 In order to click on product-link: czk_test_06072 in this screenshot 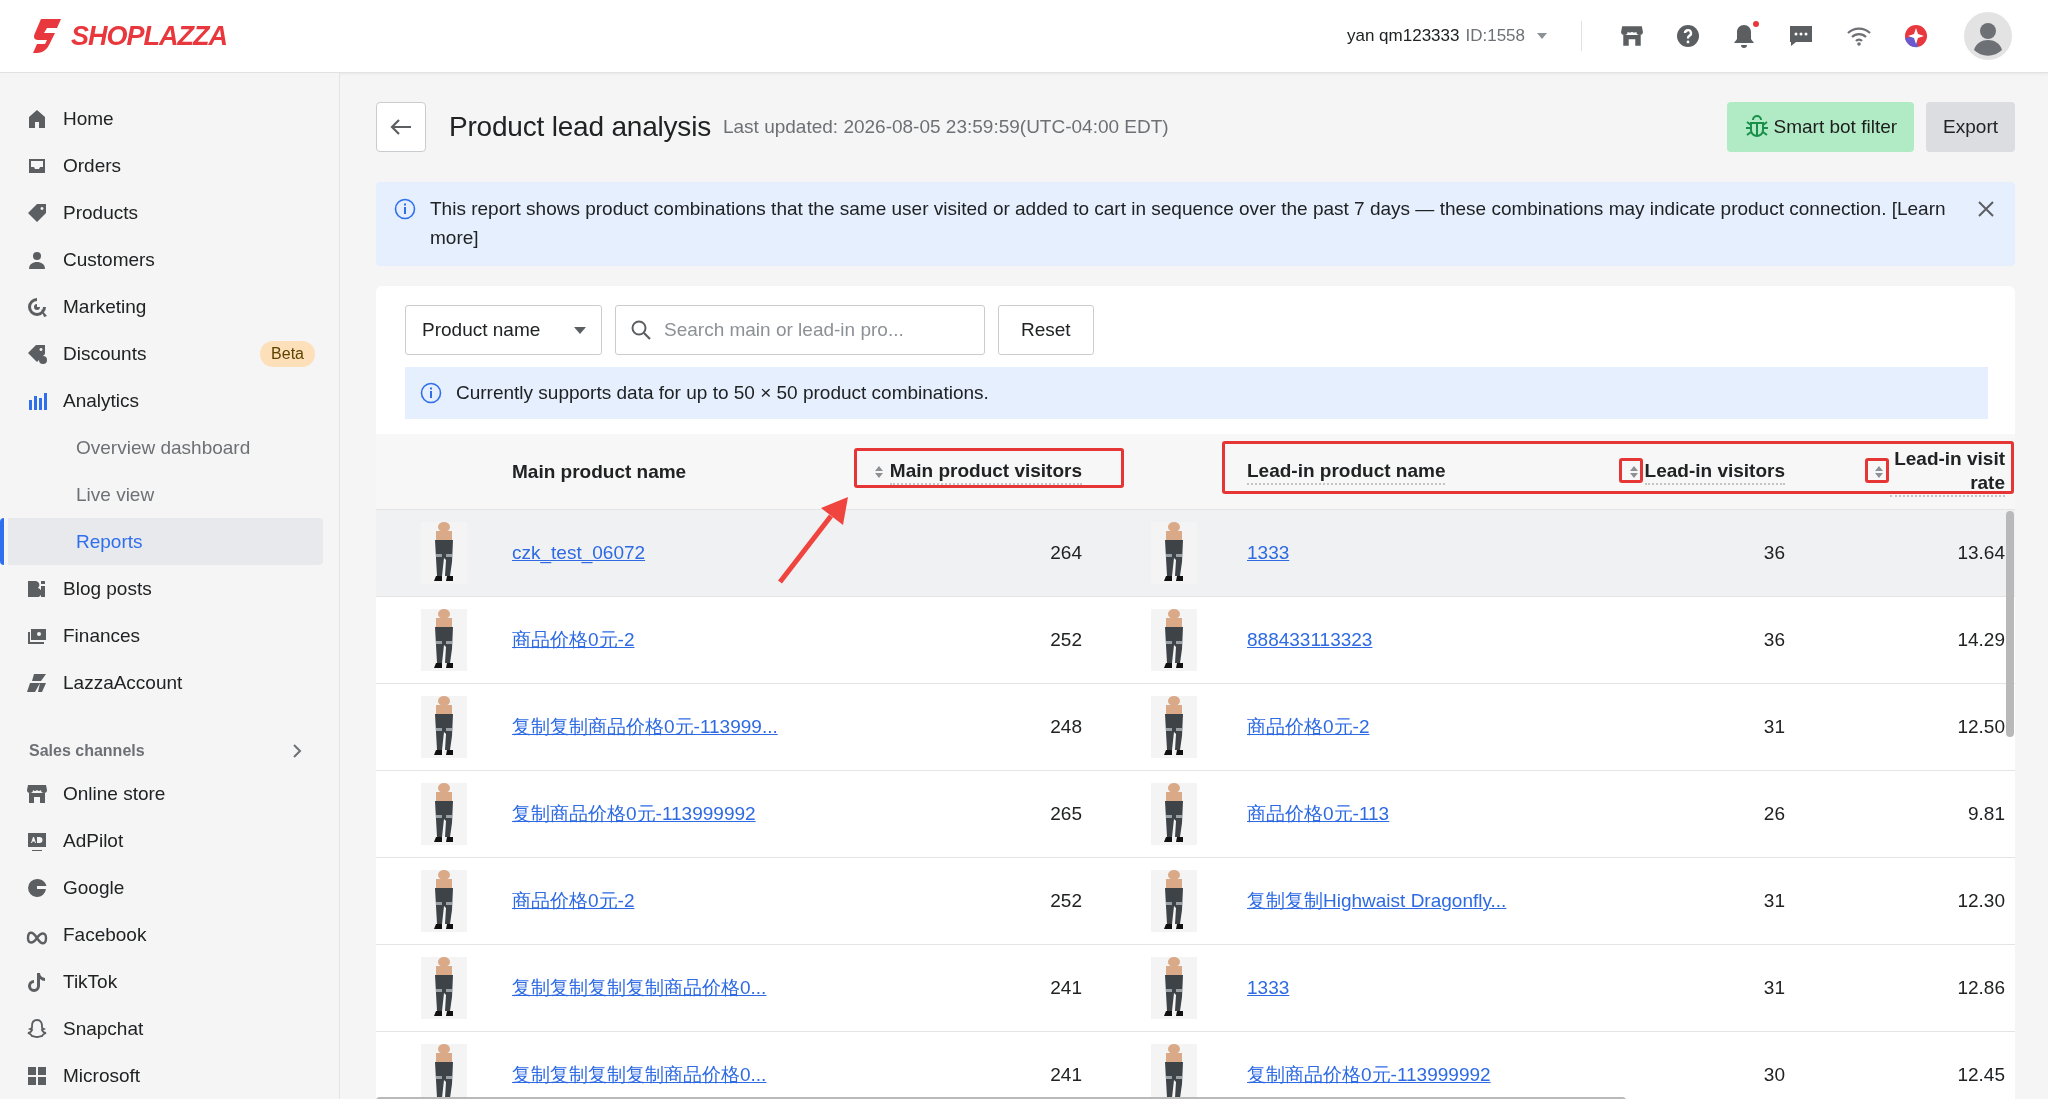, I will do `click(579, 553)`.